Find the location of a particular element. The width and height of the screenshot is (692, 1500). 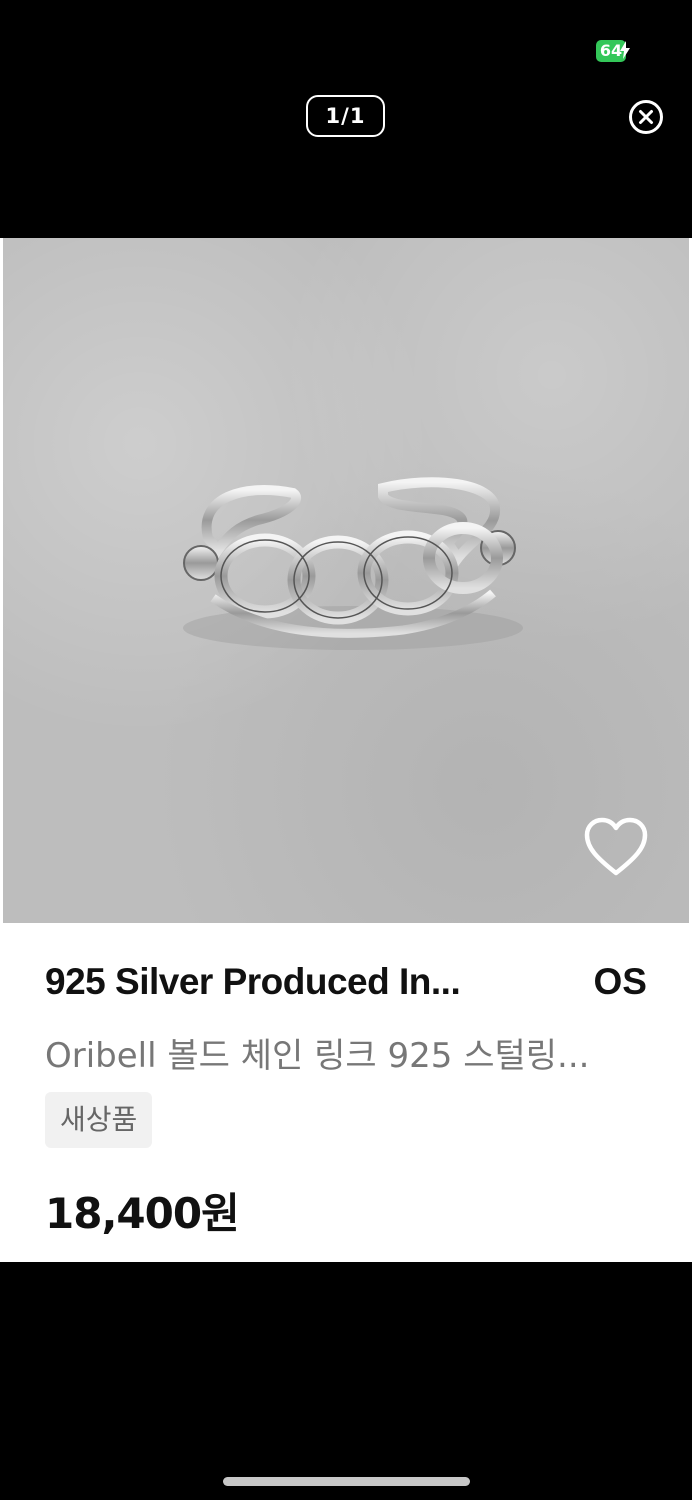

condition-badge: 새상품 is located at coordinates (99, 1120).